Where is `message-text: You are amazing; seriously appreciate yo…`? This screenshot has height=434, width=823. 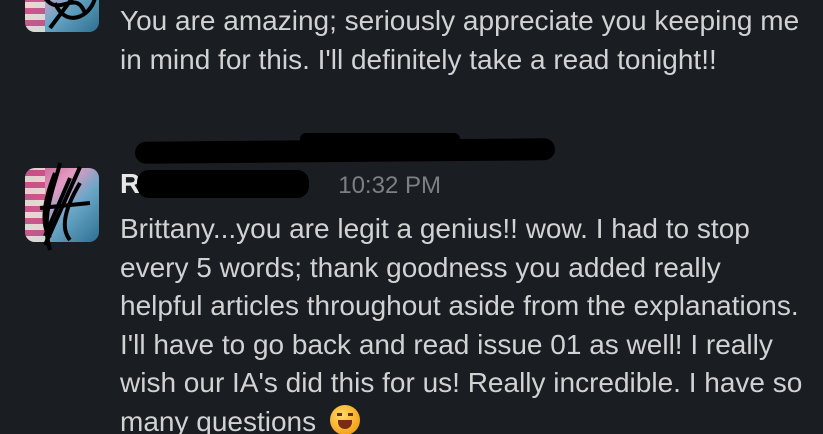 message-text: You are amazing; seriously appreciate yo… is located at coordinates (460, 40).